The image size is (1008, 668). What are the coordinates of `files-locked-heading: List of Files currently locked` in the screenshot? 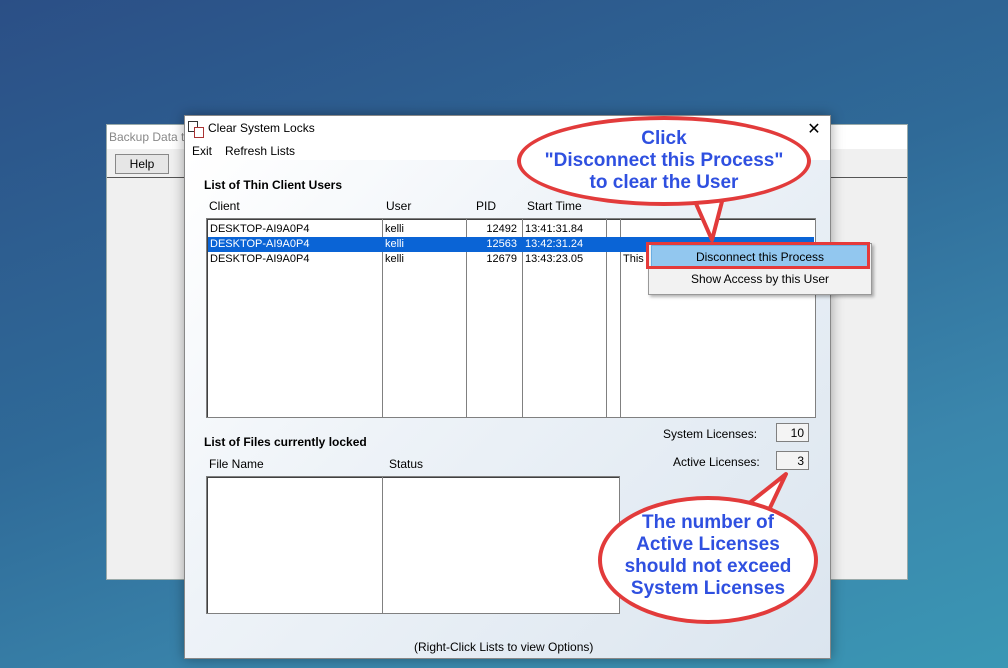 It's located at (285, 442).